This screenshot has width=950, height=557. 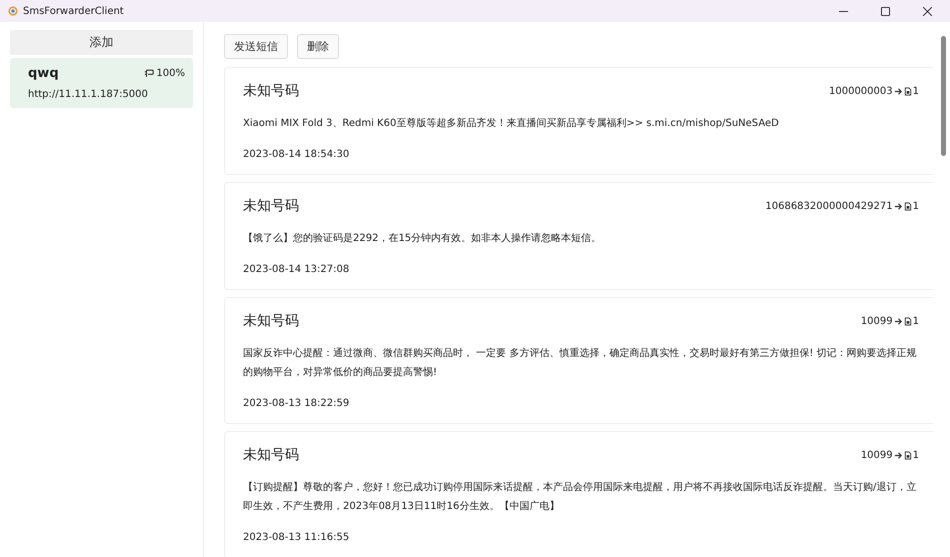 I want to click on message-body: Xiaomi MIX Fold 3、Redmi K60至尊版等超多新品齐发！来直播间买新品享专属福利>> s.mi.cn/mishop/SuNeSAeD, so click(x=511, y=123).